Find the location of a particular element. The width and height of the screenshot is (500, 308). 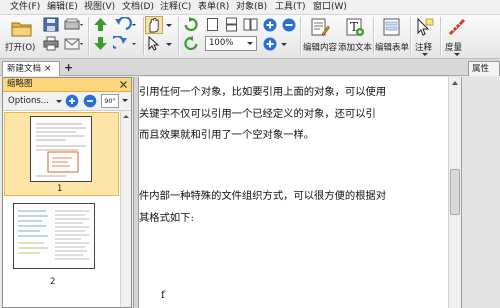

rotate-counterclockwise-icon is located at coordinates (191, 43).